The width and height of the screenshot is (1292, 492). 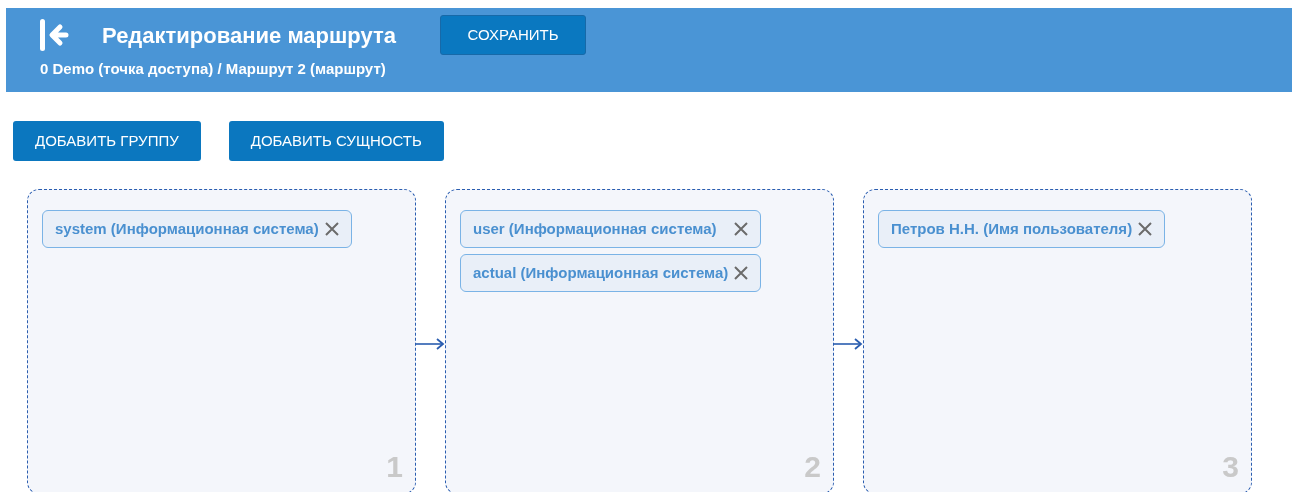 What do you see at coordinates (513, 35) in the screenshot?
I see `save-button: СОХРАНИТЬ` at bounding box center [513, 35].